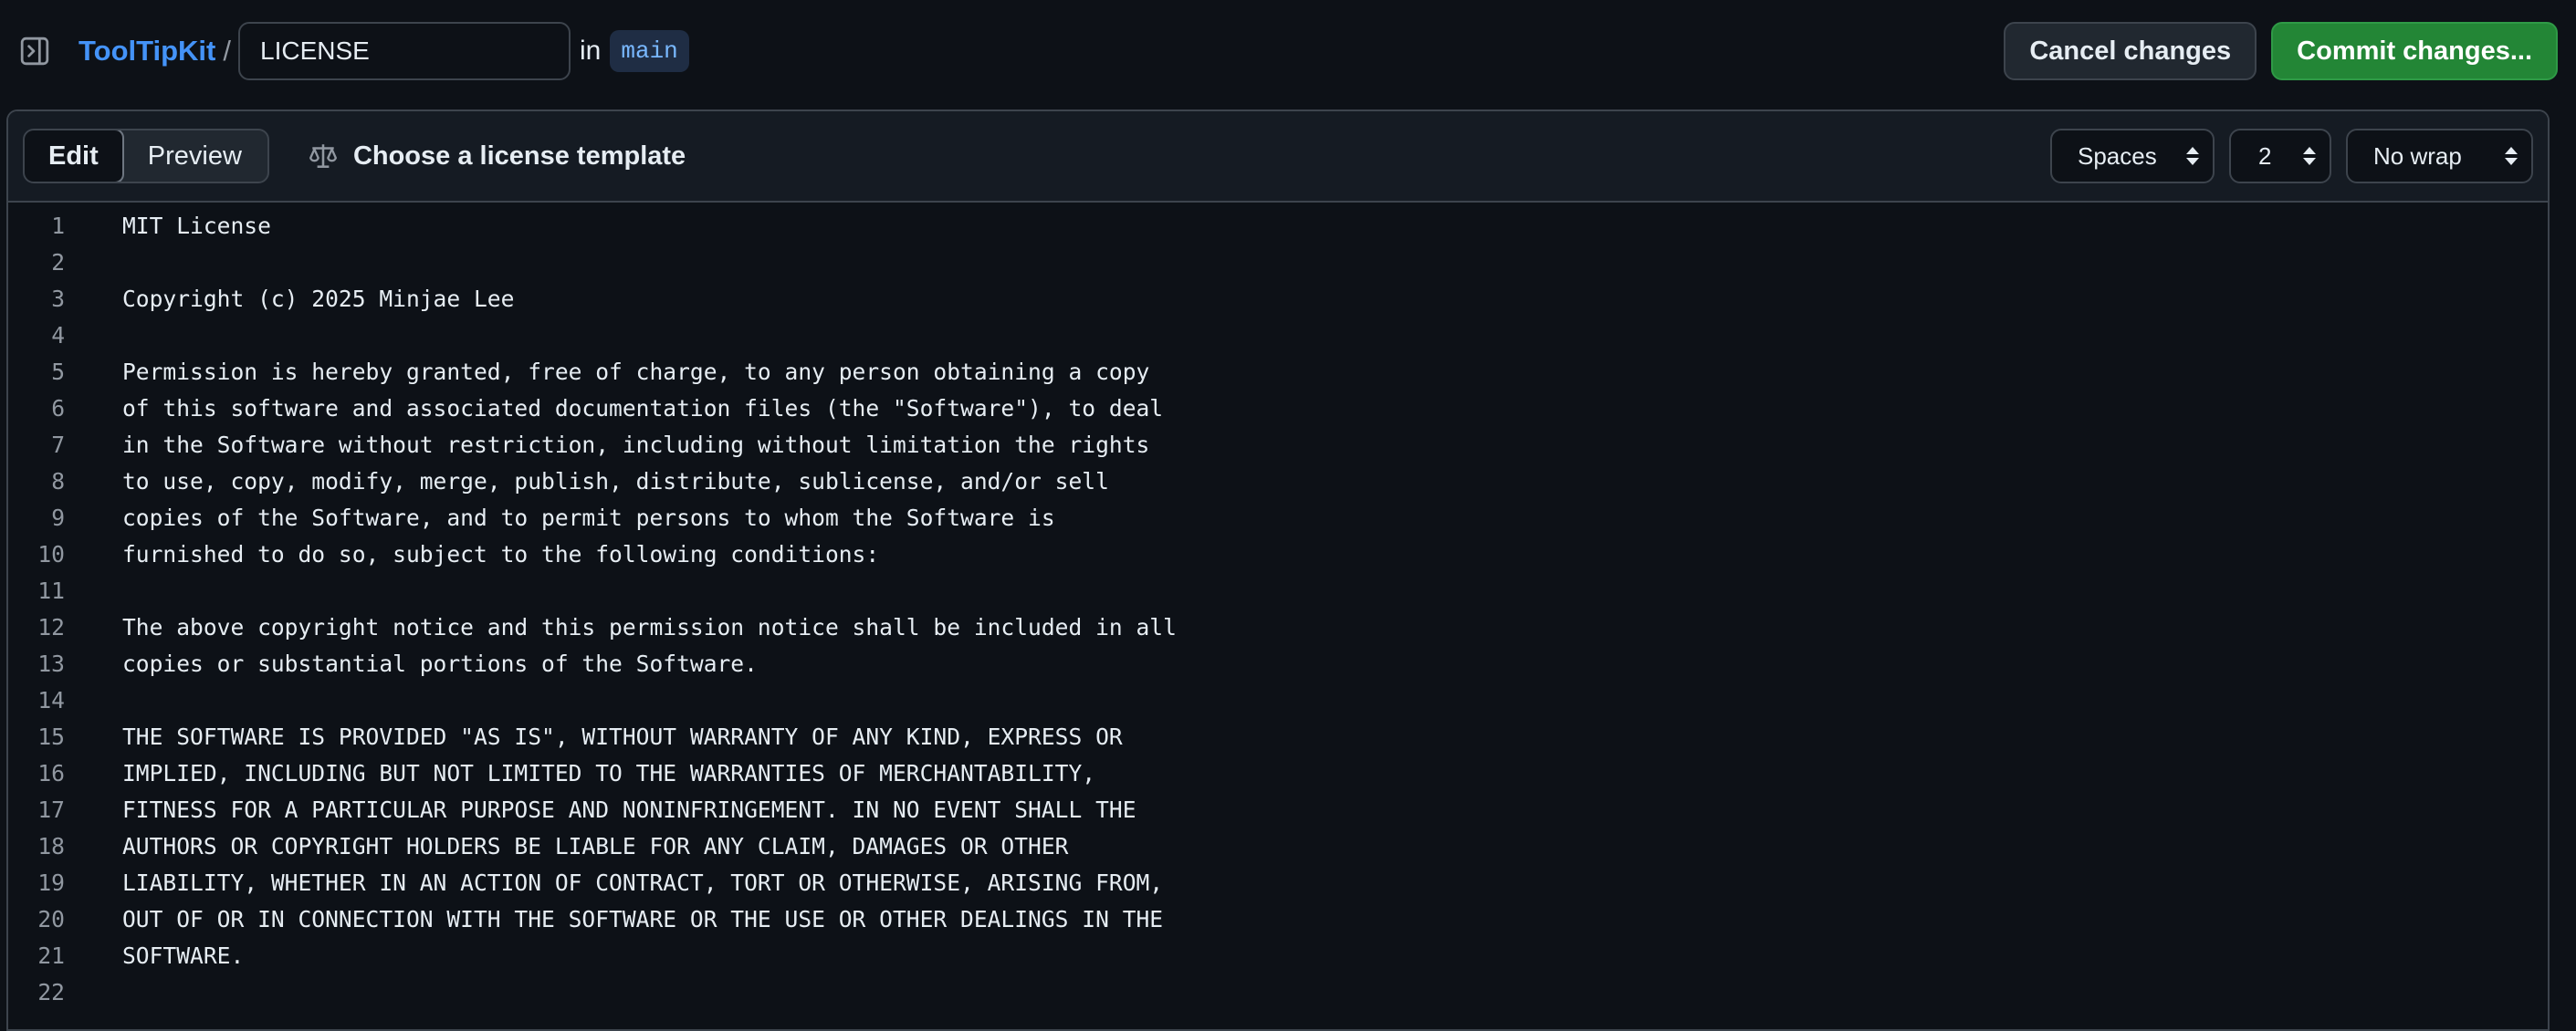  Describe the element at coordinates (519, 156) in the screenshot. I see `template-label: Choose a license template` at that location.